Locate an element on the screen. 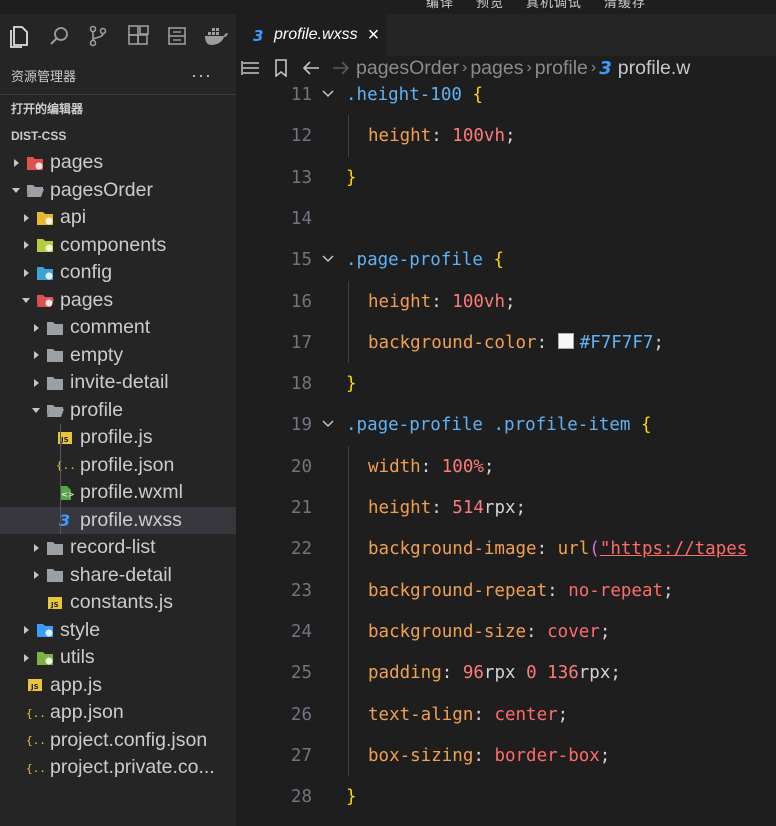 The image size is (776, 826). code-line: 25 padding: 96rpx 0 136rpx; is located at coordinates (506, 680).